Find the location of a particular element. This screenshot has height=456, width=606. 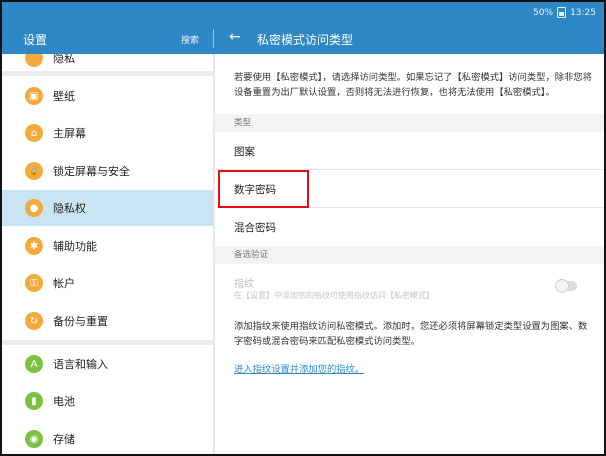

search-button: 搜索 is located at coordinates (190, 39).